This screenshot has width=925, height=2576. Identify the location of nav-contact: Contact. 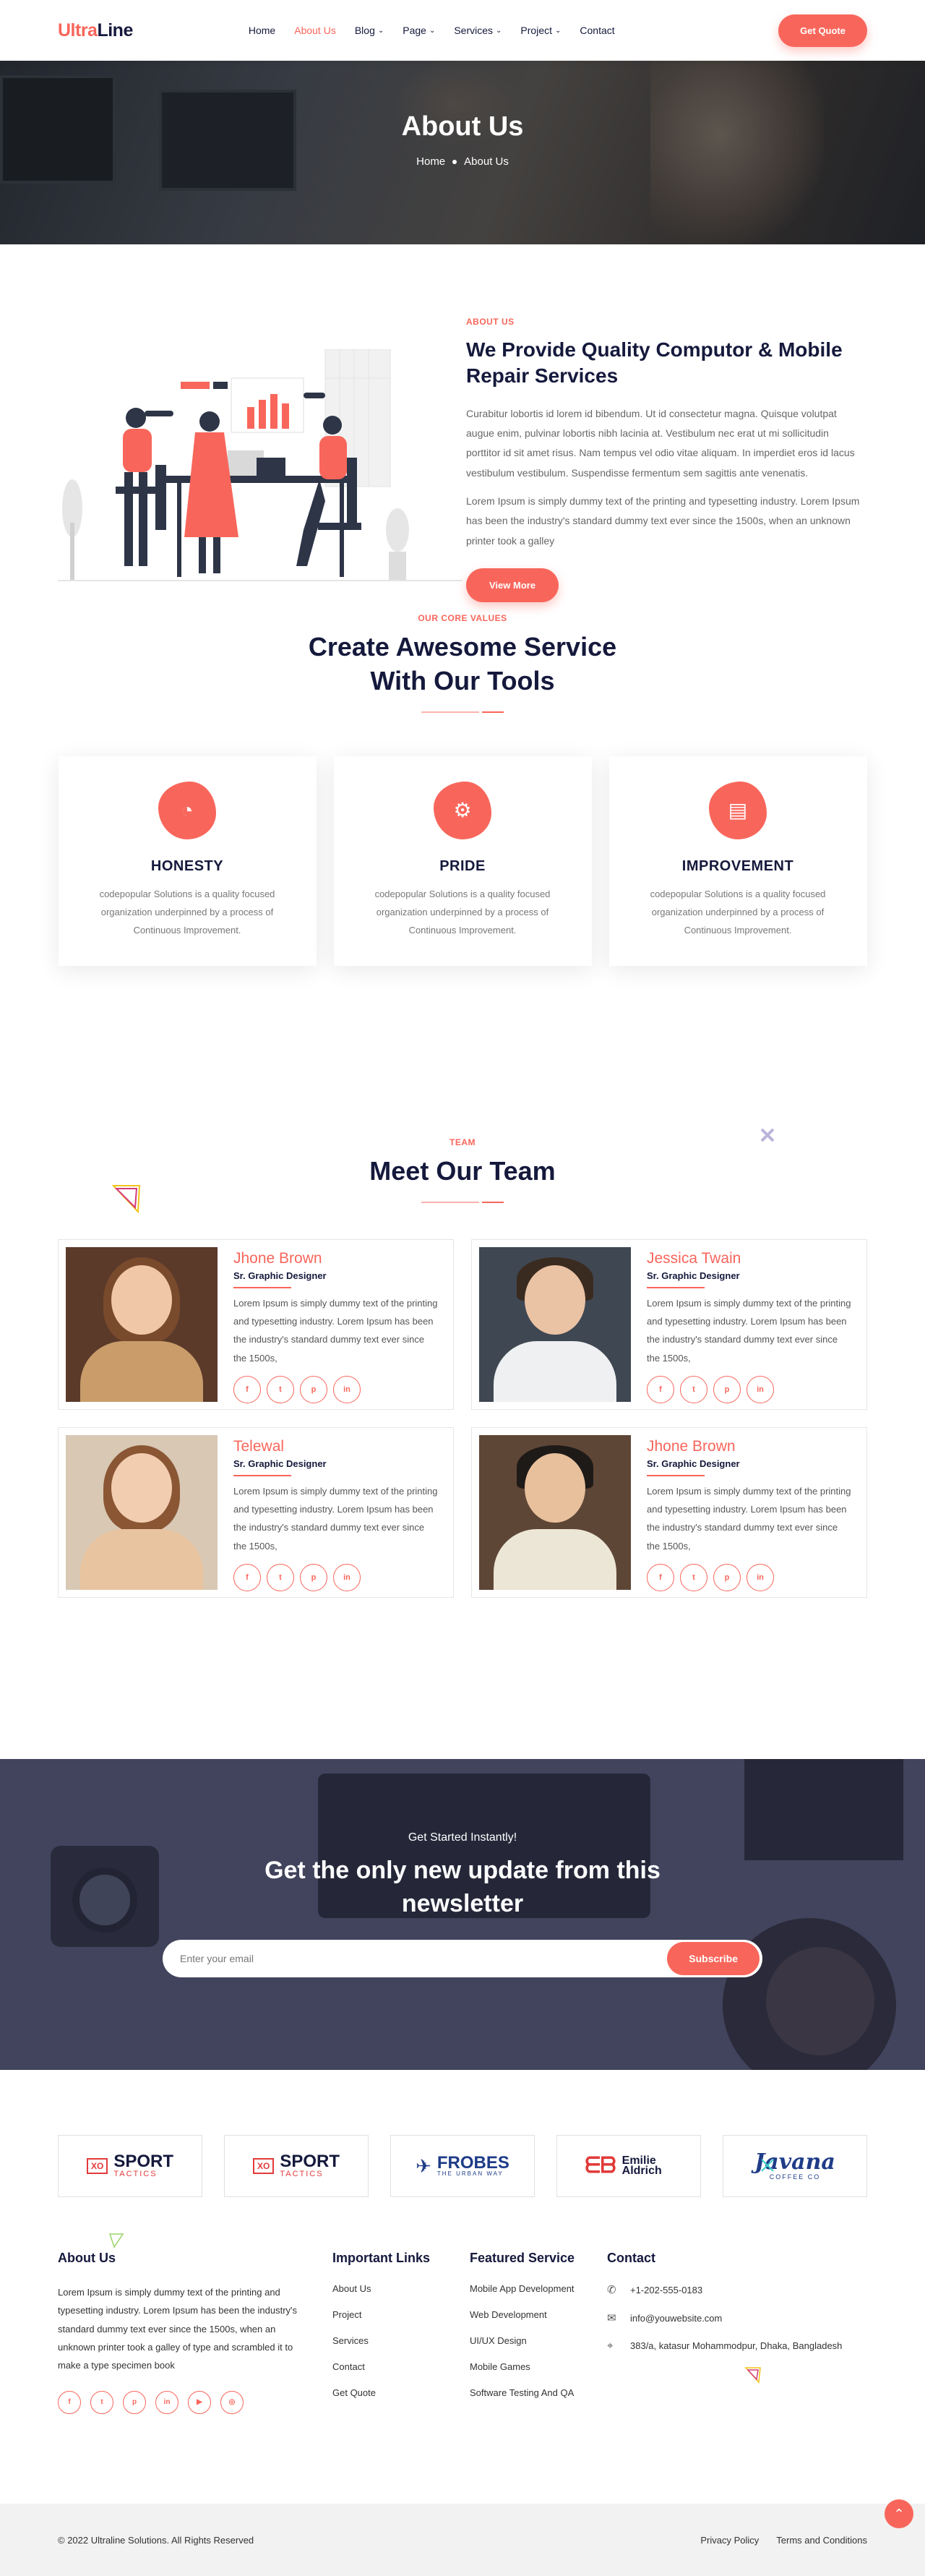
(597, 31).